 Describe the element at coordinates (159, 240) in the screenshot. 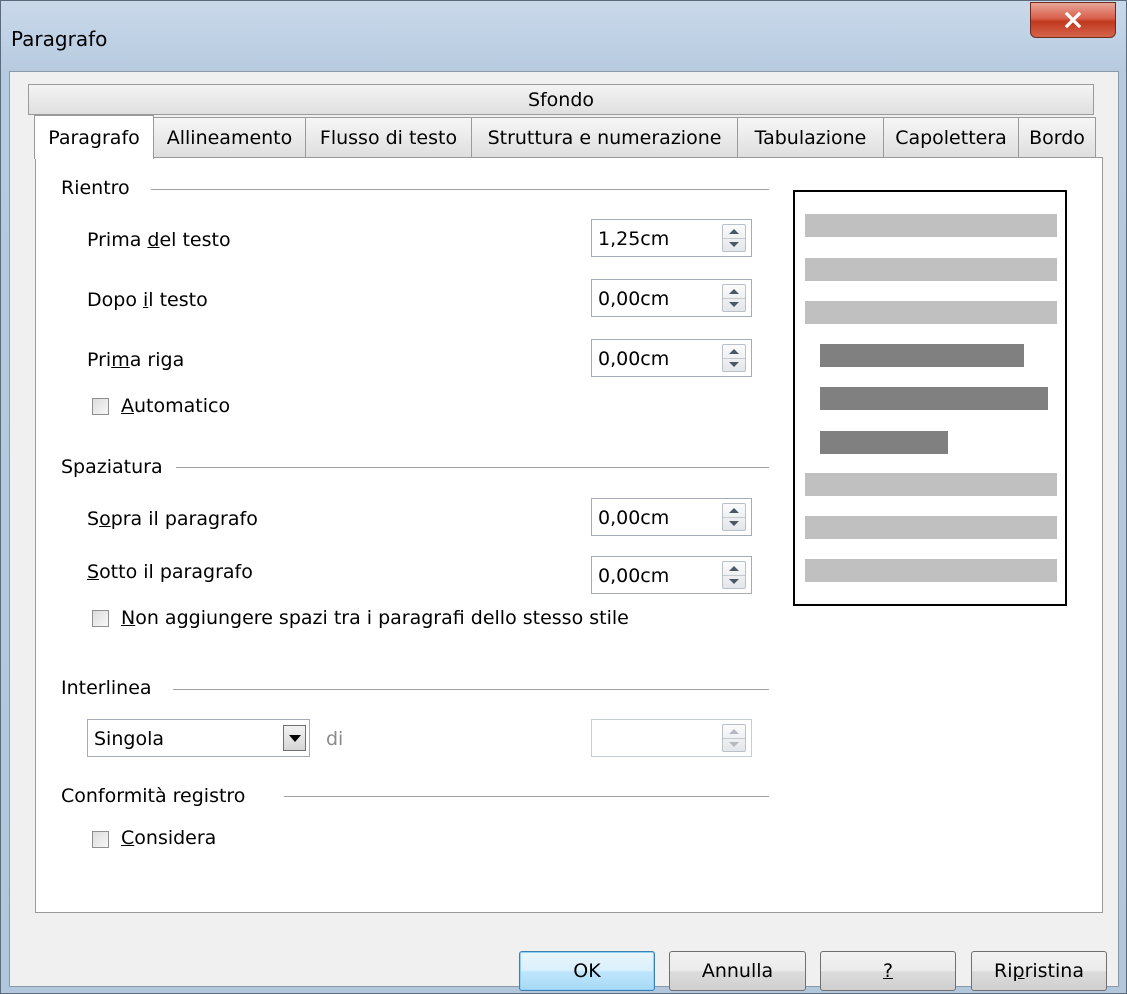

I see `prima-del-testo-label: Prima del testo` at that location.